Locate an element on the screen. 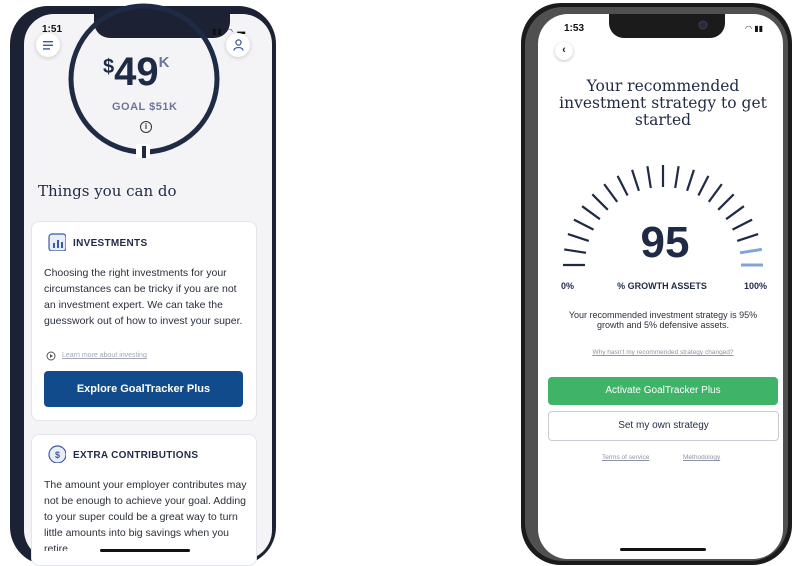 The height and width of the screenshot is (566, 792). terms-link: Terms of service is located at coordinates (625, 457).